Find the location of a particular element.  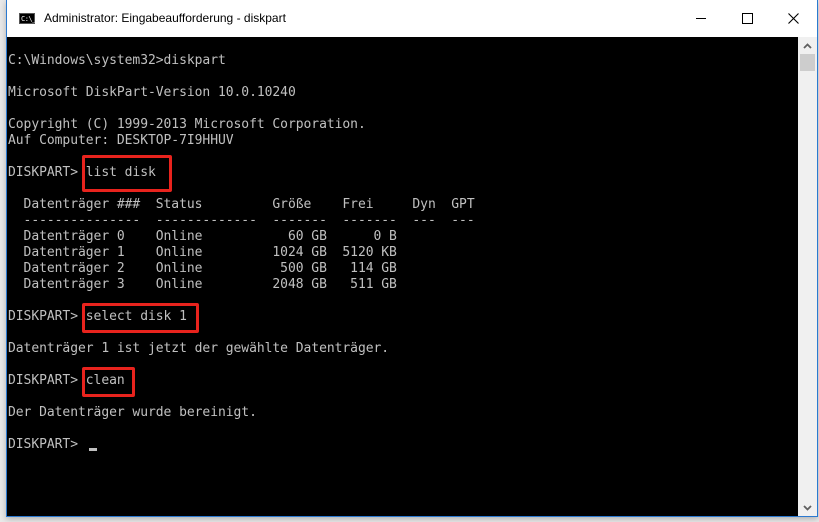

cmd-icon-text: C:\_ is located at coordinates (28, 19).